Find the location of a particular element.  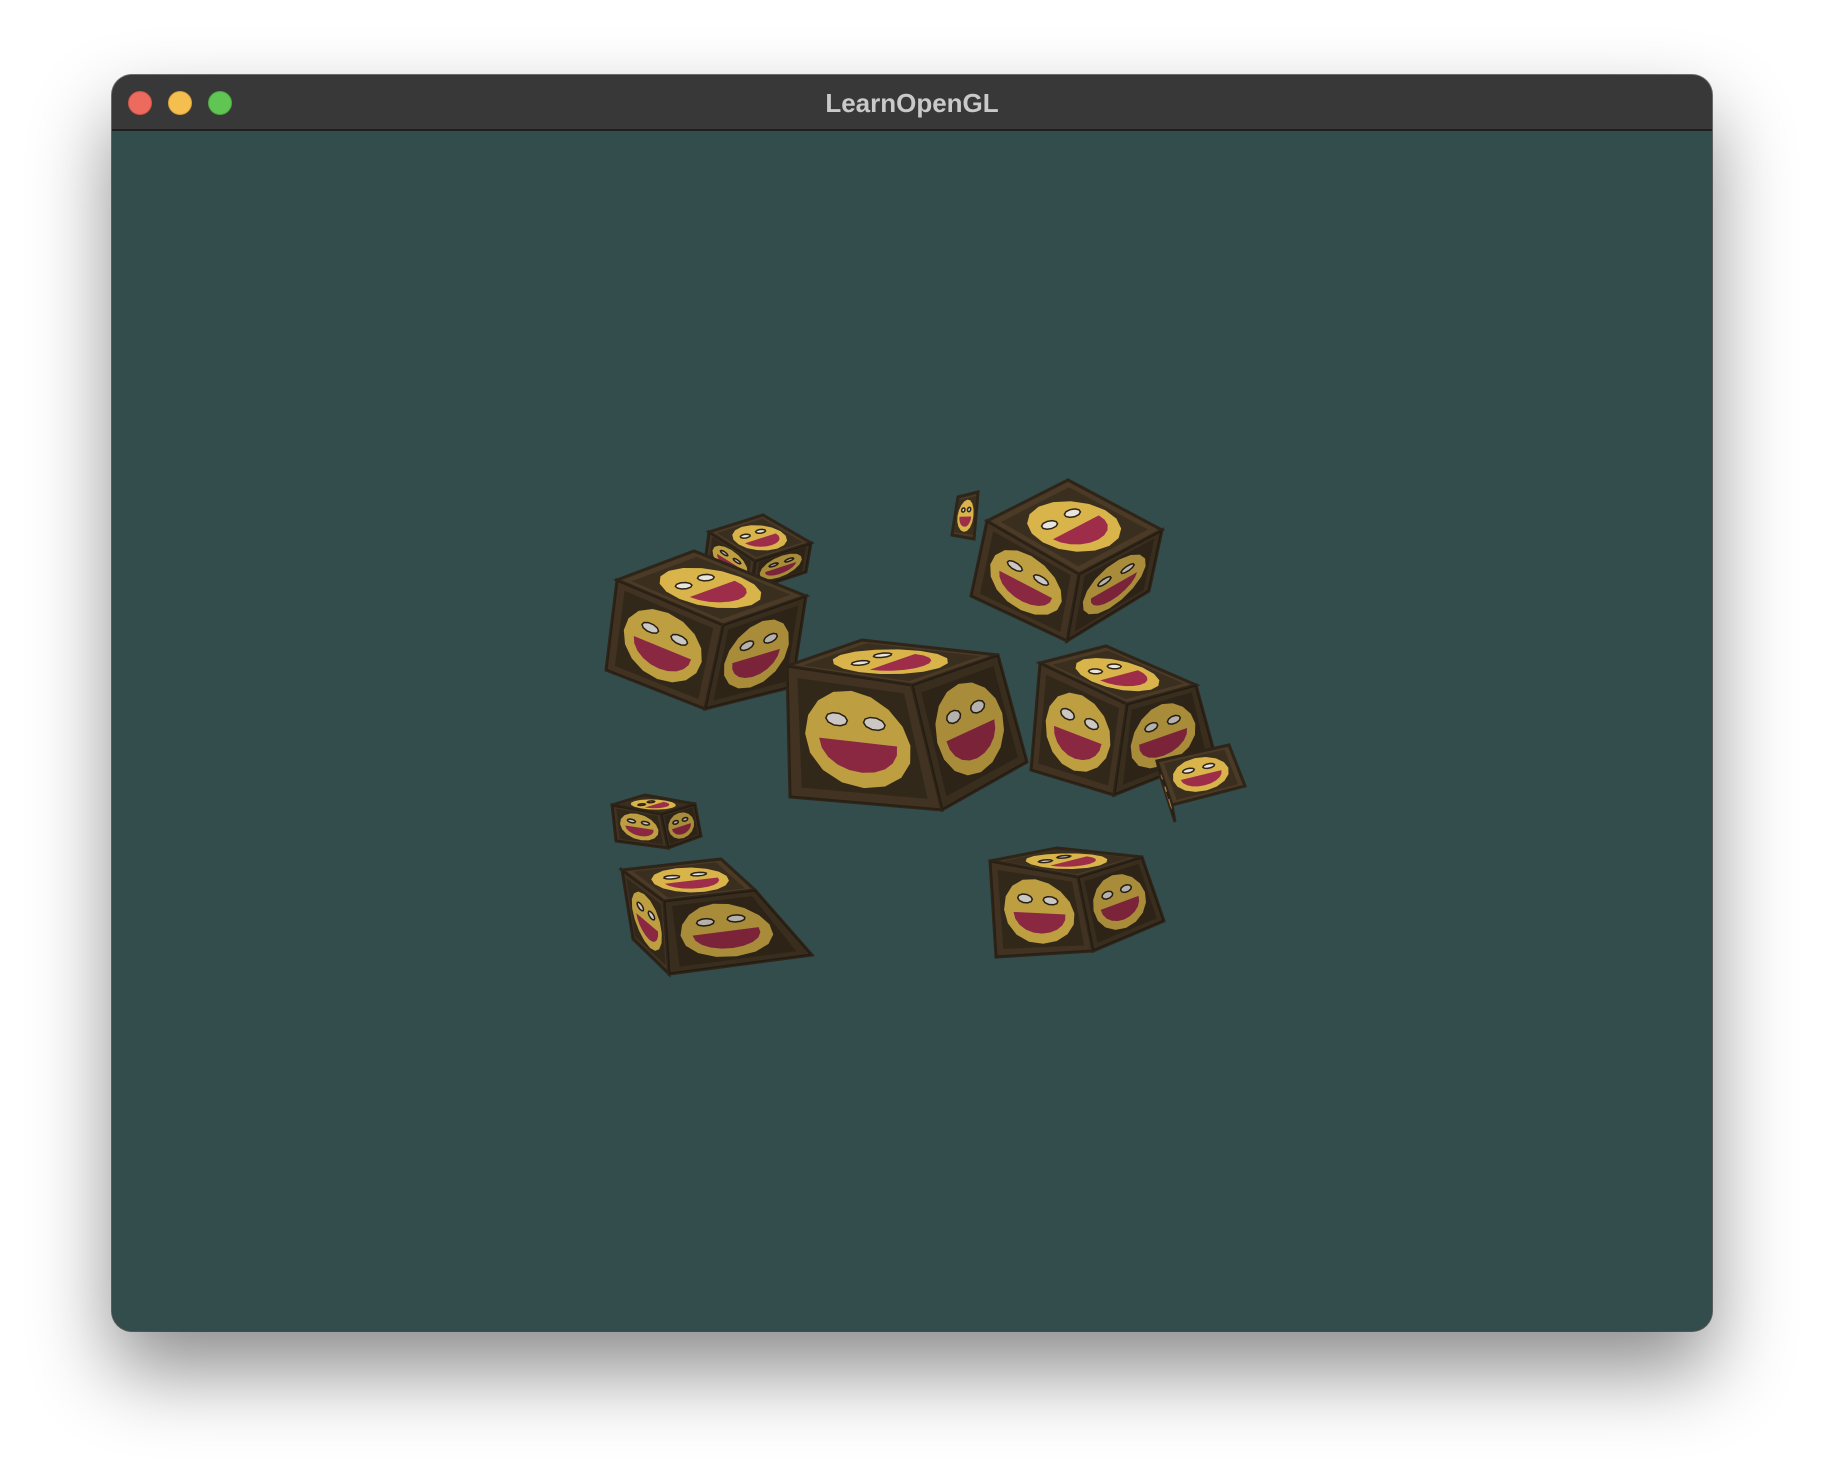

title-bar: LearnOpenGL is located at coordinates (912, 103).